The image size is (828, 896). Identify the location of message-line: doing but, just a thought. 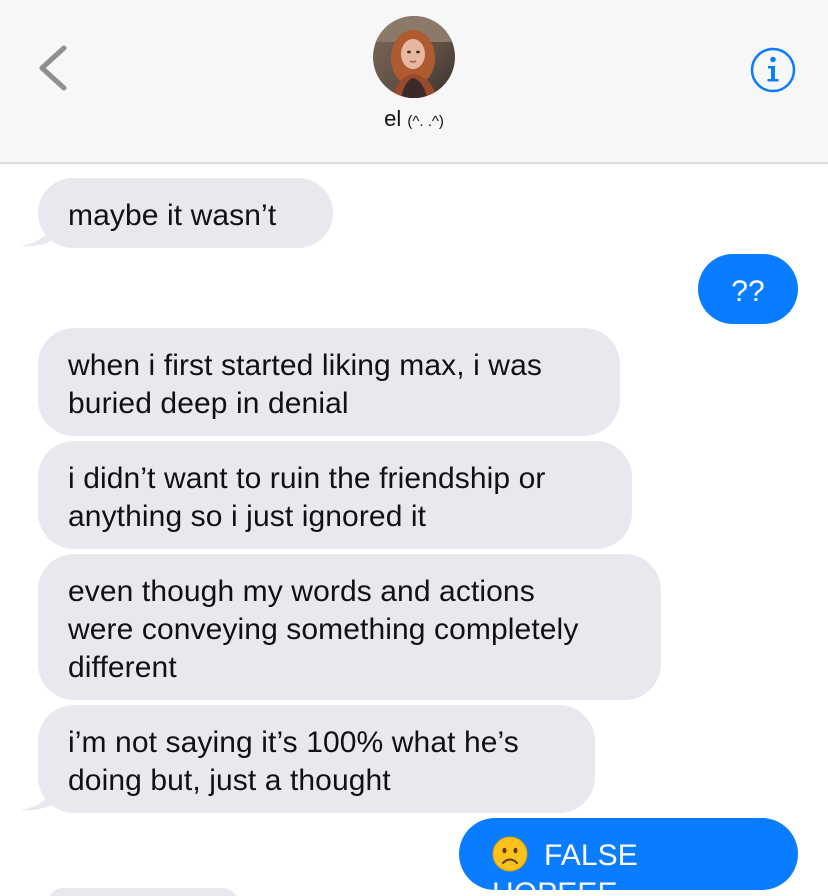
(229, 780).